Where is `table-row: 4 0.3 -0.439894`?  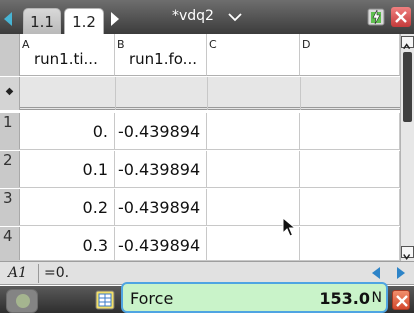
table-row: 4 0.3 -0.439894 is located at coordinates (200, 244).